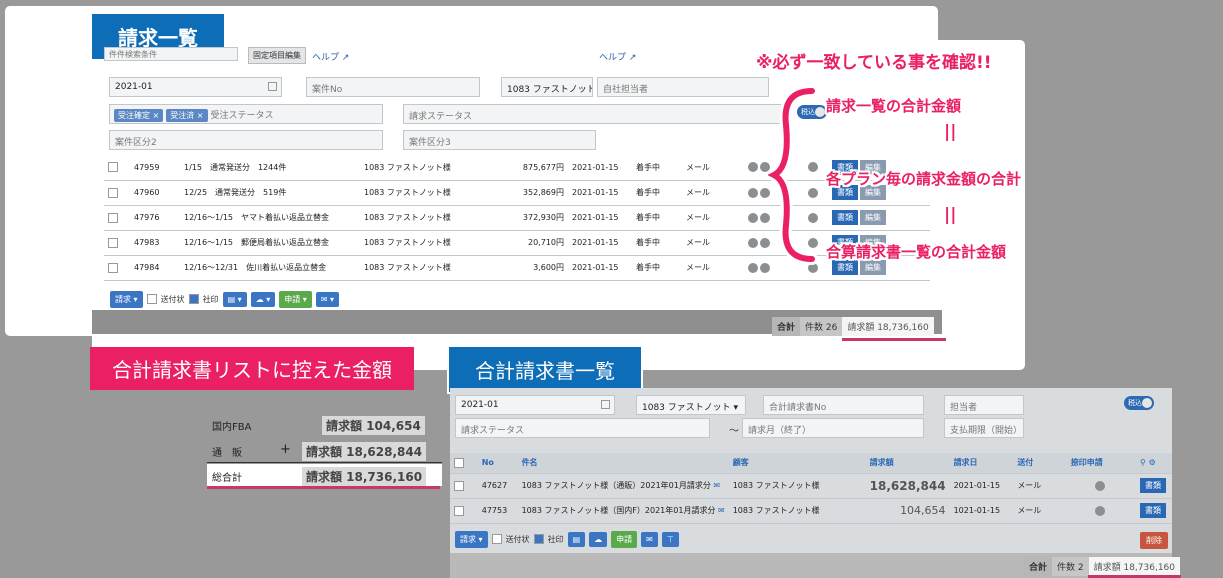 This screenshot has width=1223, height=578. Describe the element at coordinates (907, 463) in the screenshot. I see `column-header: 請求額` at that location.